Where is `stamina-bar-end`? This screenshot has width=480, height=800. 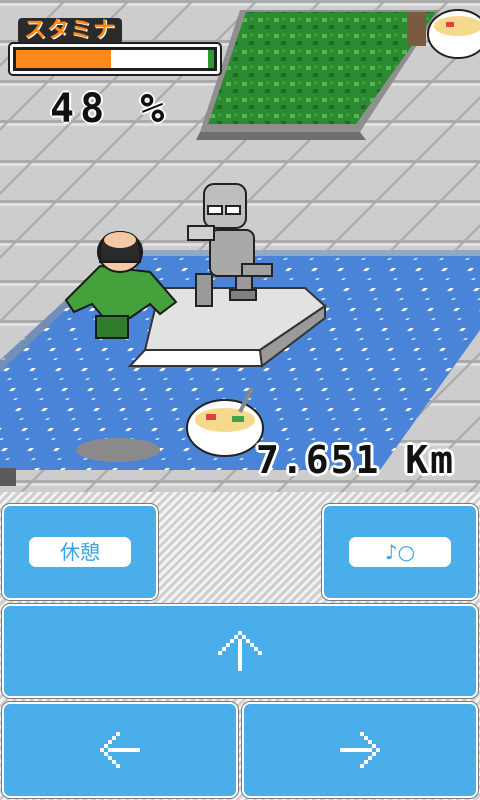 stamina-bar-end is located at coordinates (211, 59).